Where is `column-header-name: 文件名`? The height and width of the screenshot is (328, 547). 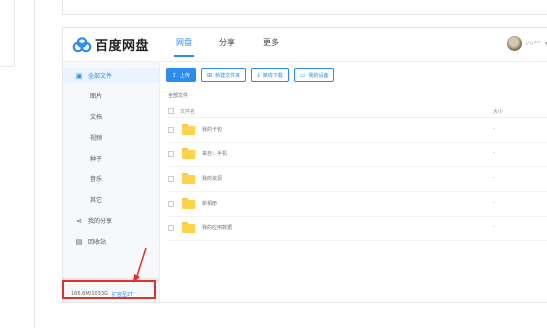 column-header-name: 文件名 is located at coordinates (187, 111).